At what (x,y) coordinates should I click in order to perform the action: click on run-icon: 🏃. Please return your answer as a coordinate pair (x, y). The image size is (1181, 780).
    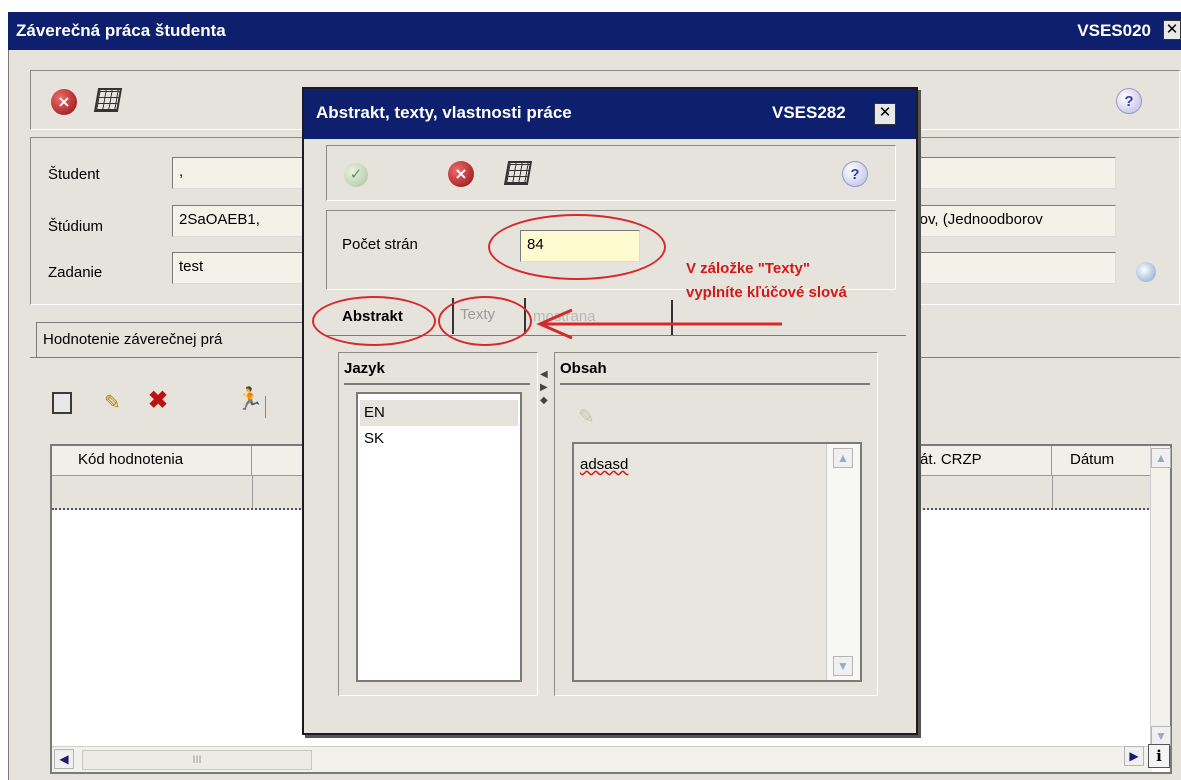
    Looking at the image, I should click on (249, 399).